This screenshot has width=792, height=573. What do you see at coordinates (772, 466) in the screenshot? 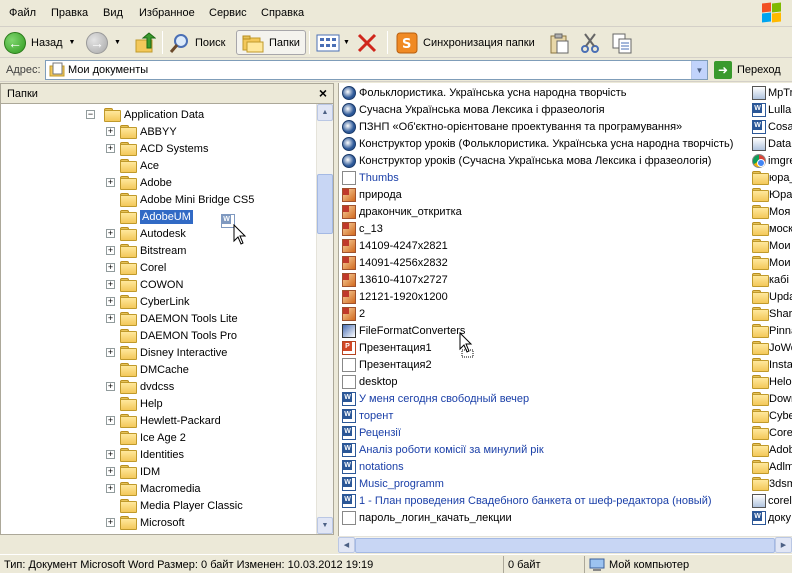
I see `file-item: Adlm` at bounding box center [772, 466].